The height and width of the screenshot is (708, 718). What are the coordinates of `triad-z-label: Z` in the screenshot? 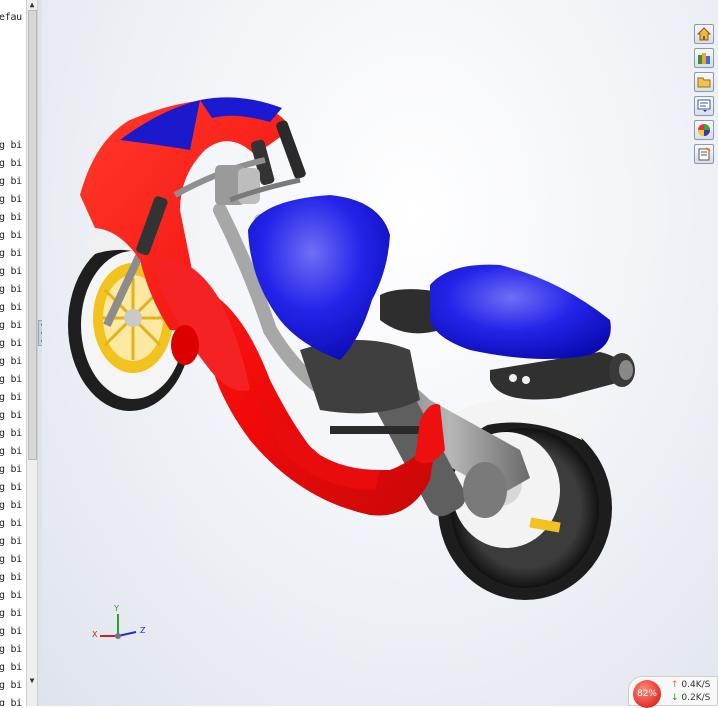 It's located at (143, 630).